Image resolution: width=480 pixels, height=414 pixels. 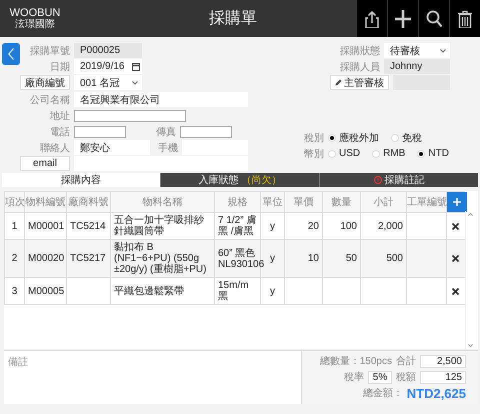 What do you see at coordinates (389, 153) in the screenshot?
I see `radio-option: RMB` at bounding box center [389, 153].